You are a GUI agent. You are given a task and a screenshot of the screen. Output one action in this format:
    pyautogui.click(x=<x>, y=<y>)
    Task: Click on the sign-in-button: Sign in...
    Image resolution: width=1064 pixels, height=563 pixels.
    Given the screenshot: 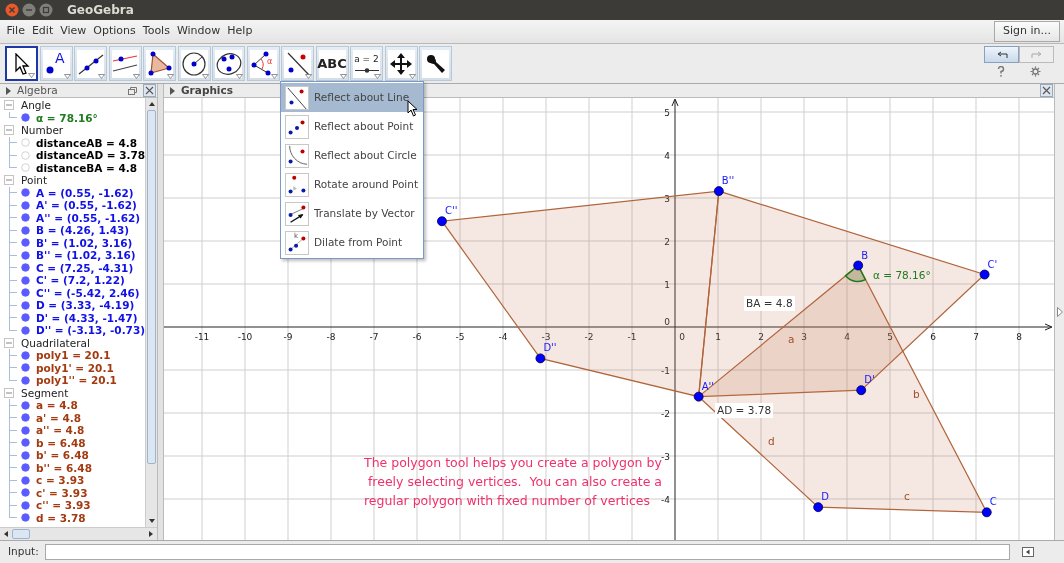 What is the action you would take?
    pyautogui.click(x=1027, y=31)
    